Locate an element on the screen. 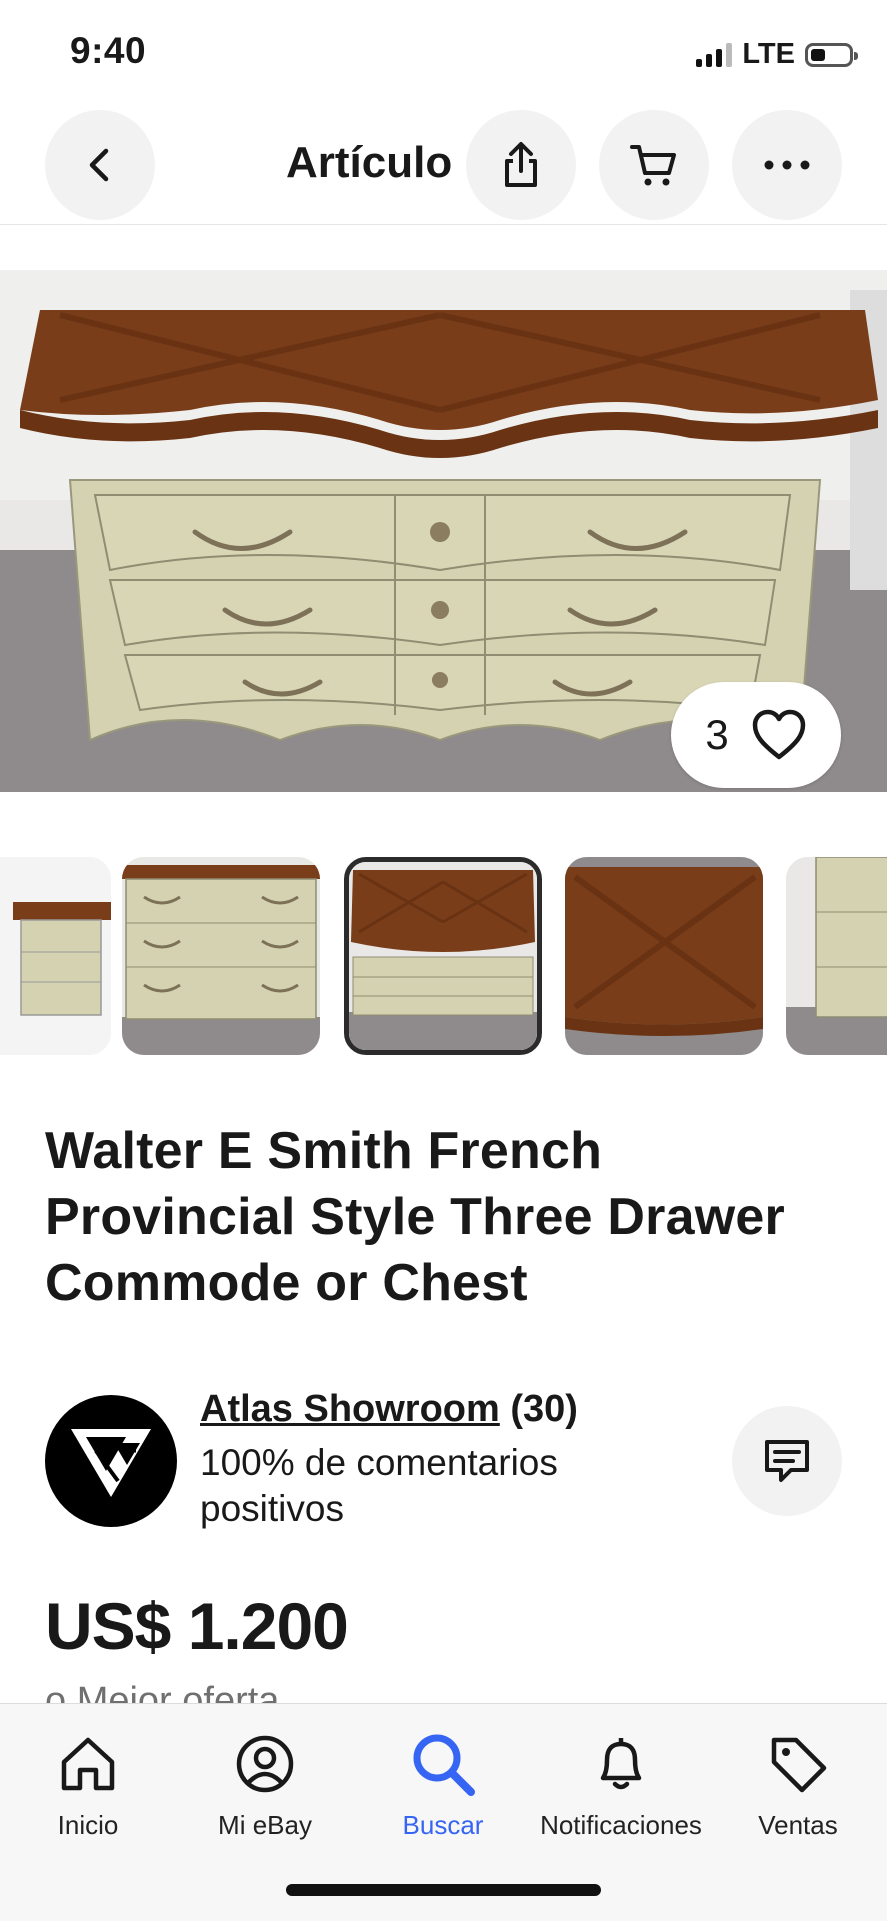  signal-icon is located at coordinates (714, 54).